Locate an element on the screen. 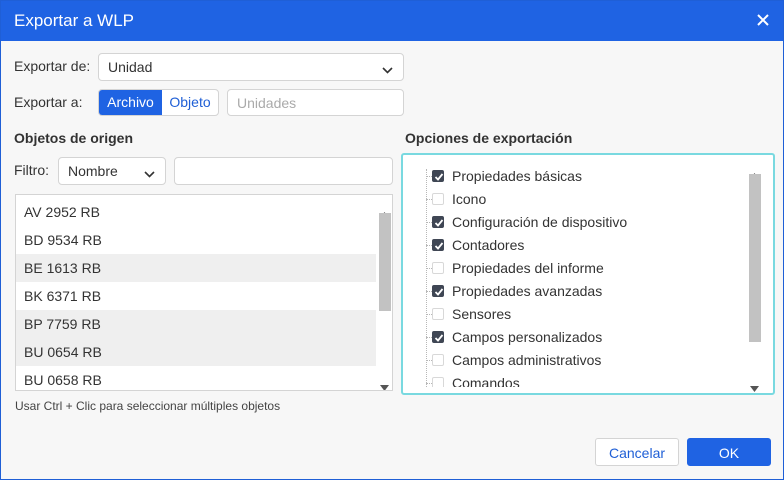  filter-input is located at coordinates (283, 171).